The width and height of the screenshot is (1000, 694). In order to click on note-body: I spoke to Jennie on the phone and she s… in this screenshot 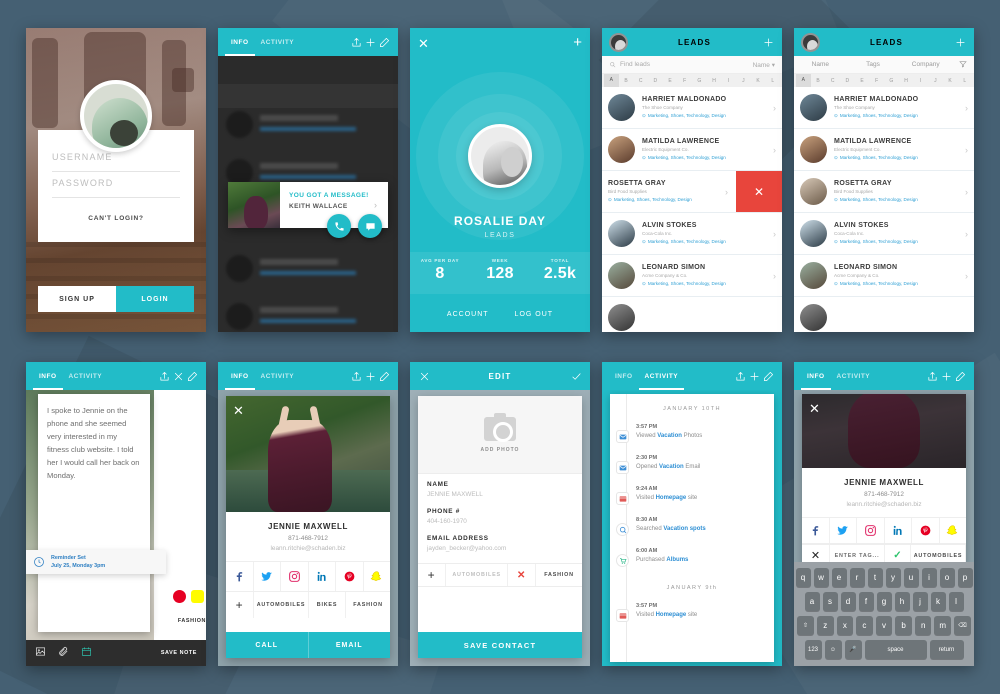, I will do `click(94, 443)`.